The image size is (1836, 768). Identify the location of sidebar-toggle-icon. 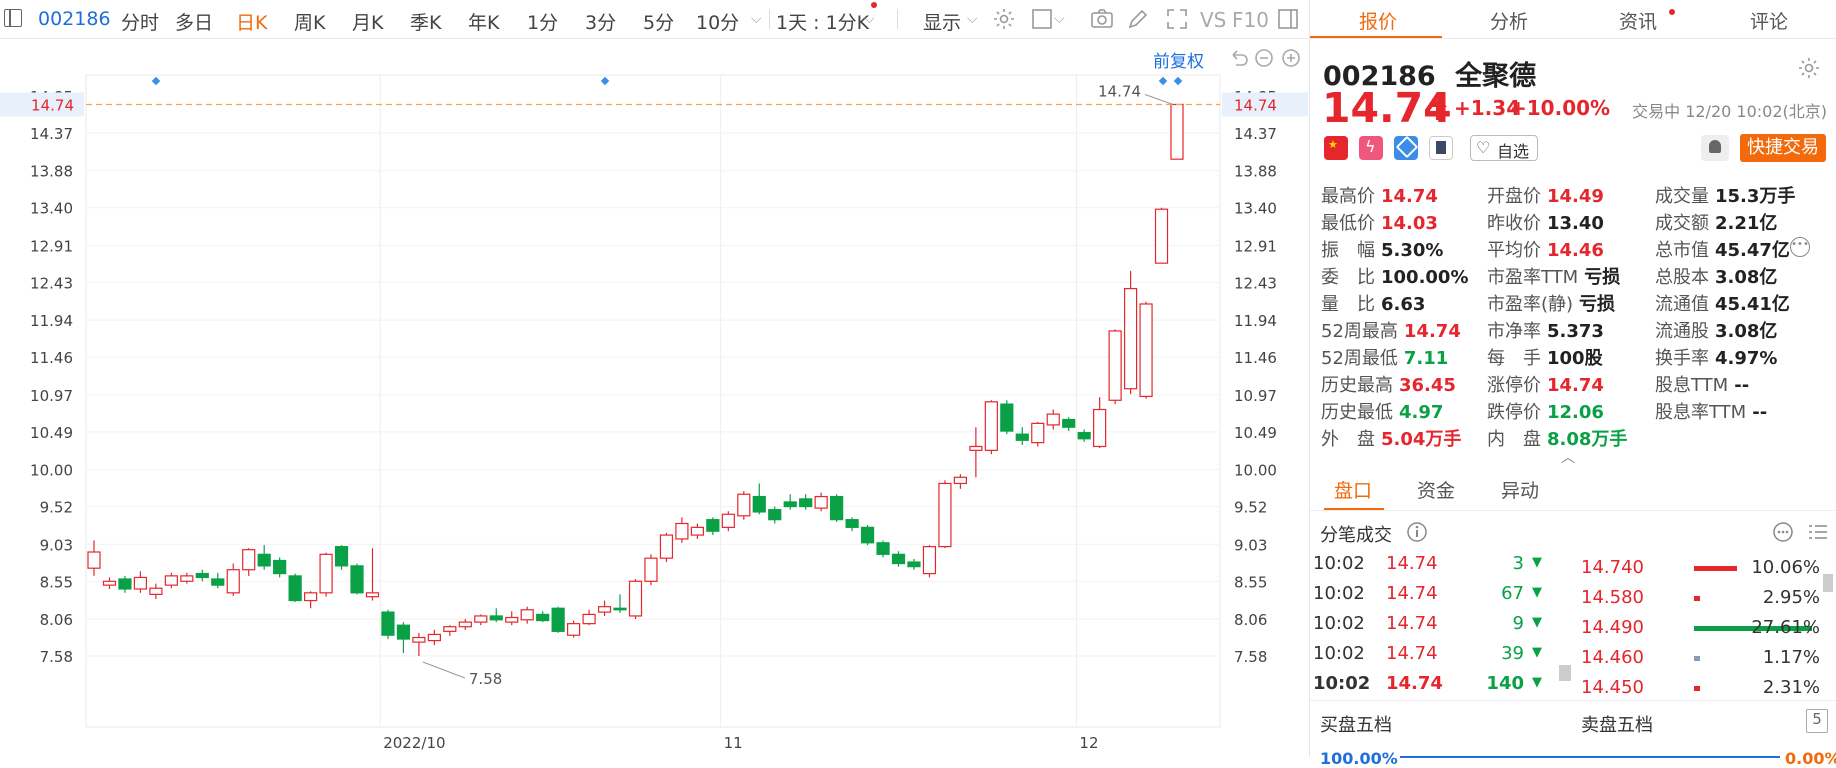
(13, 18).